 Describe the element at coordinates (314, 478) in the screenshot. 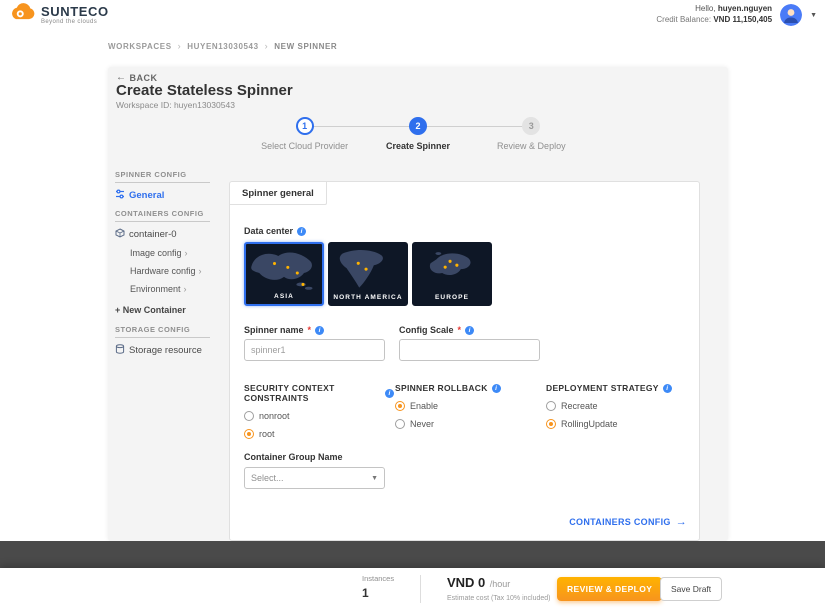

I see `container-group-select: Select... ▼` at that location.